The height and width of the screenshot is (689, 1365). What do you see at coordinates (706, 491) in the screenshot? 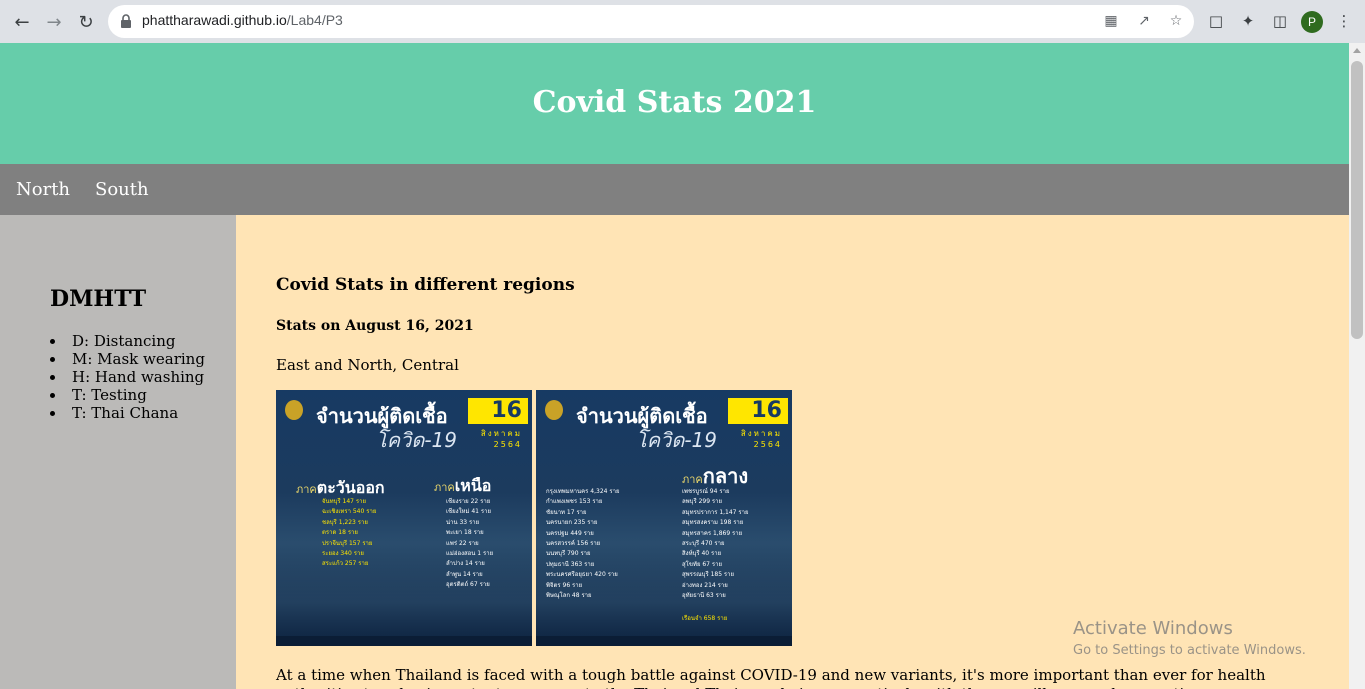
I see `province-row: เพชรบูรณ์ 94 ราย` at bounding box center [706, 491].